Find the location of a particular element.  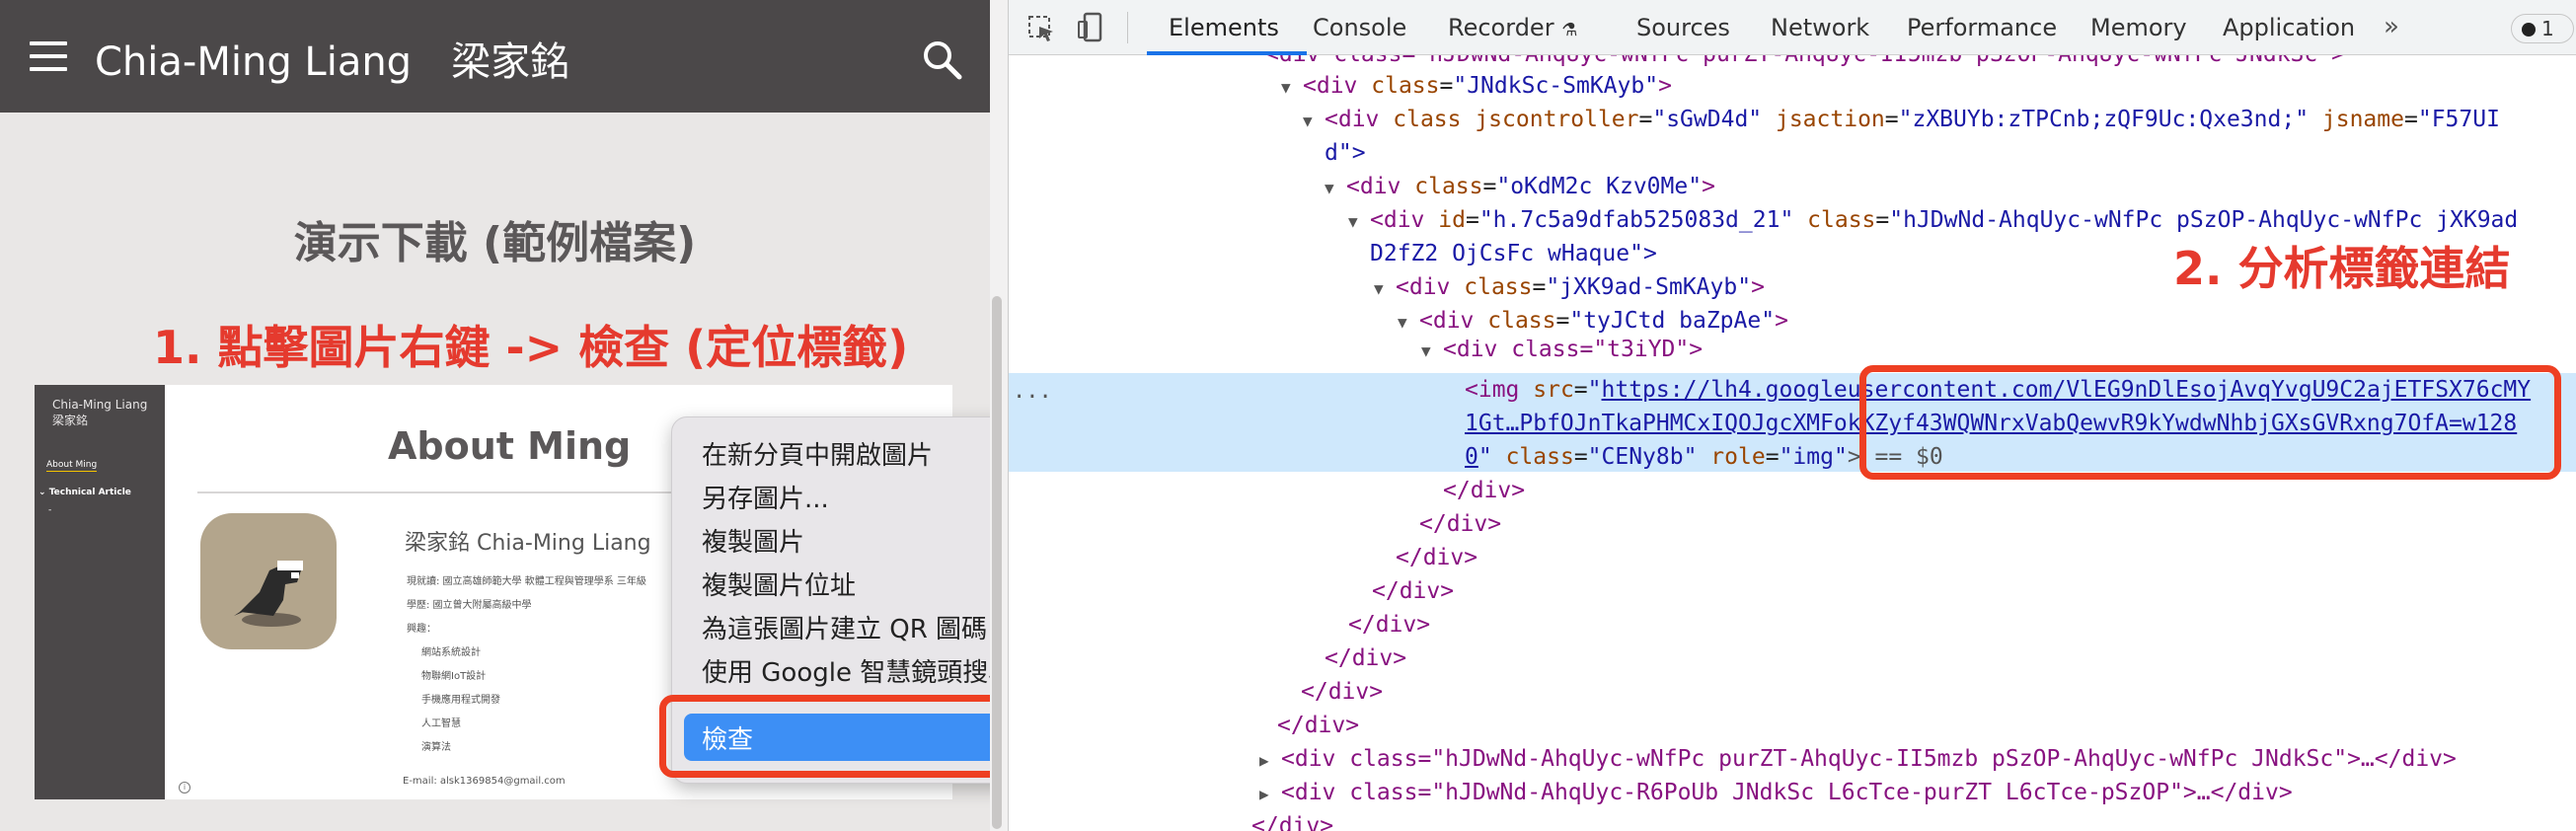

tab-recorder-label: Recorder is located at coordinates (1501, 27).